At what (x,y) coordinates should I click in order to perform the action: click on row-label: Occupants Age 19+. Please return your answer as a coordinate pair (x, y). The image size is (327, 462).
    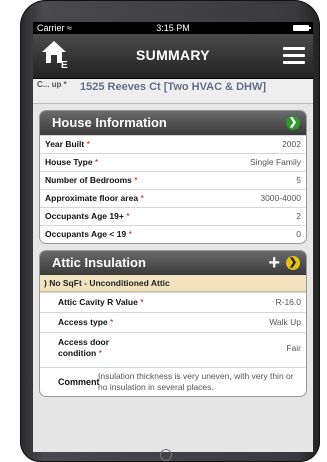
    Looking at the image, I should click on (84, 216).